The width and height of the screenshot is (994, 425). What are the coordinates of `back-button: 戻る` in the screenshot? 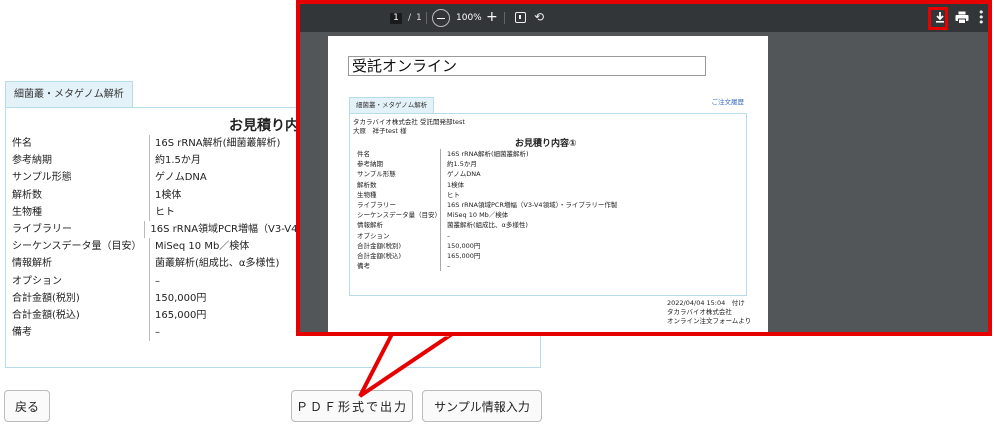 It's located at (27, 406).